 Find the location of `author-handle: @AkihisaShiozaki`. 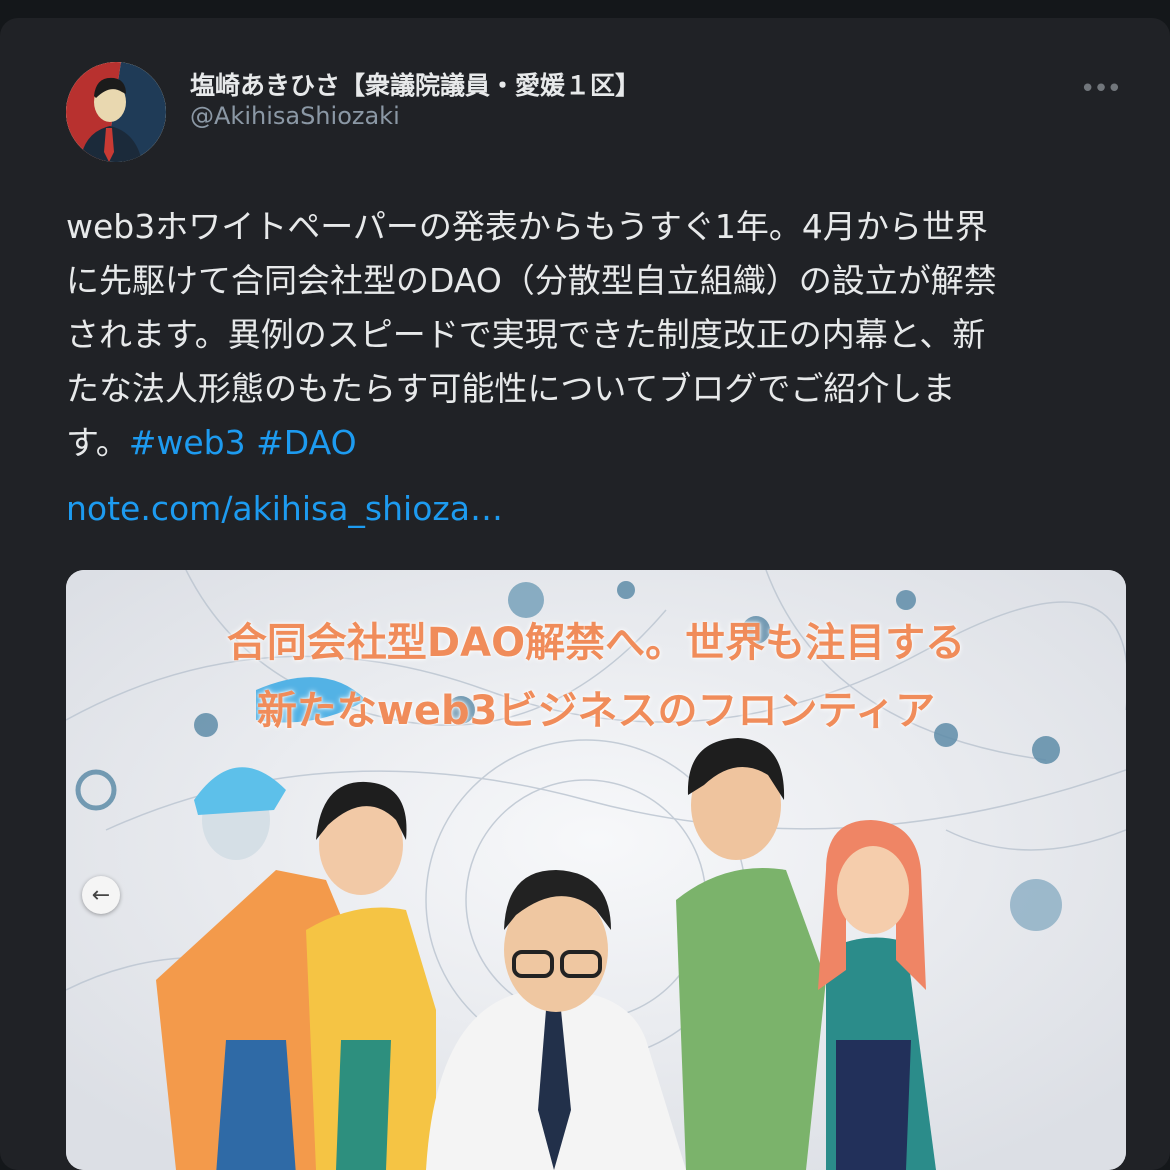

author-handle: @AkihisaShiozaki is located at coordinates (295, 116).